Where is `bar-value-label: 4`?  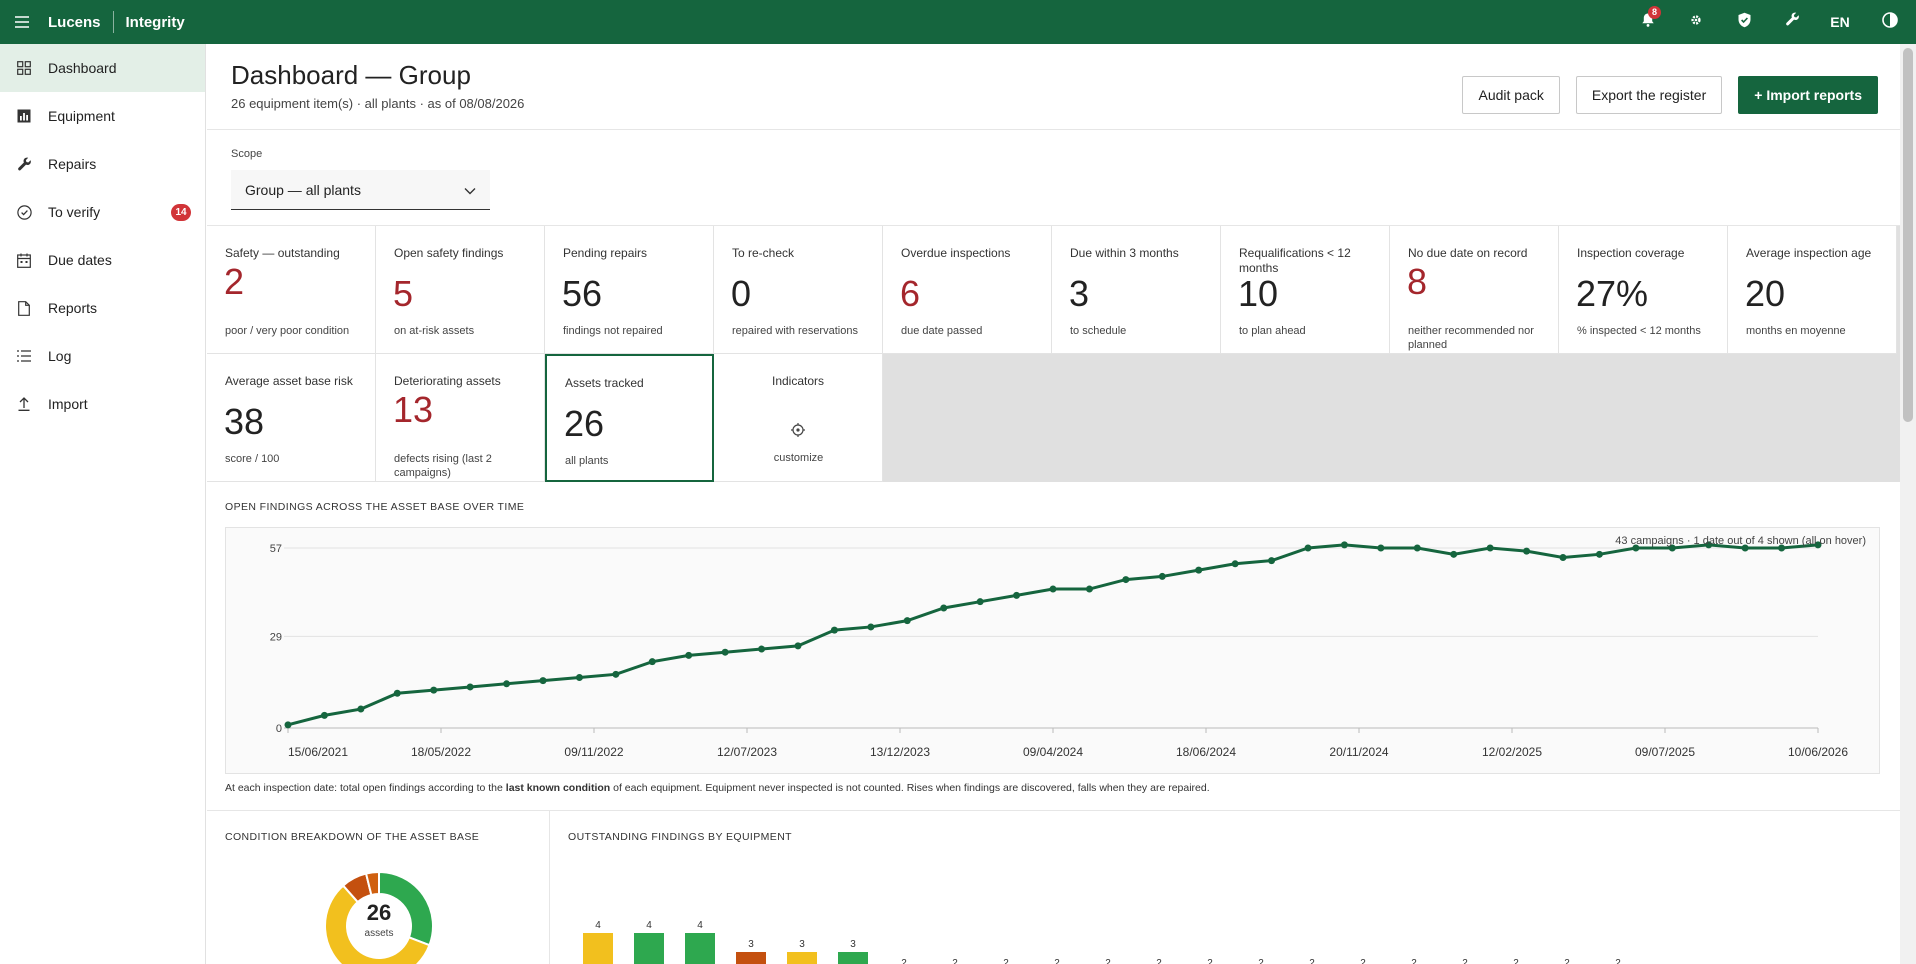 bar-value-label: 4 is located at coordinates (598, 925).